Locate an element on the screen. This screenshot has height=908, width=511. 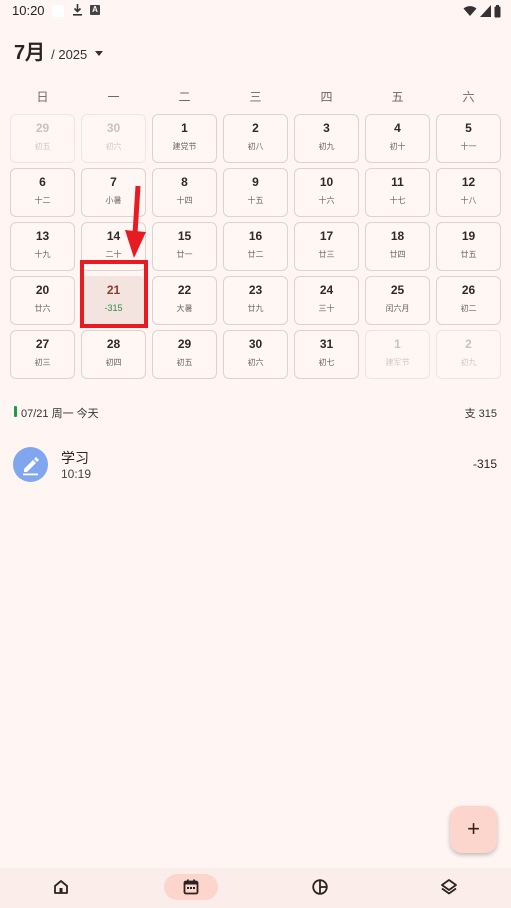
calendar-day: 27 初三 is located at coordinates (42, 354).